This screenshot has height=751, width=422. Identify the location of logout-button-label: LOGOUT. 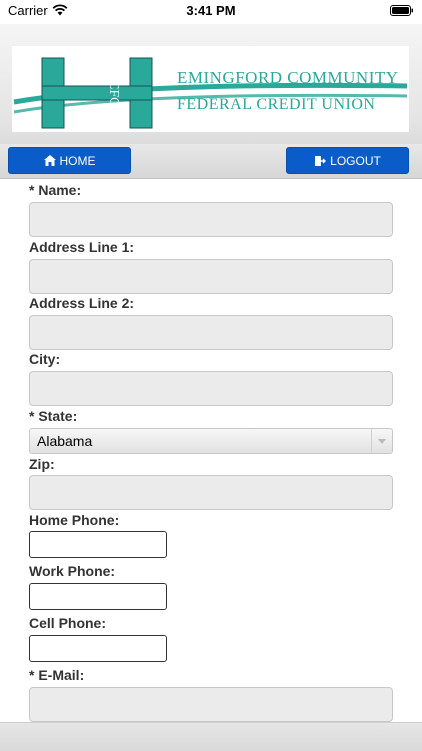
(355, 160).